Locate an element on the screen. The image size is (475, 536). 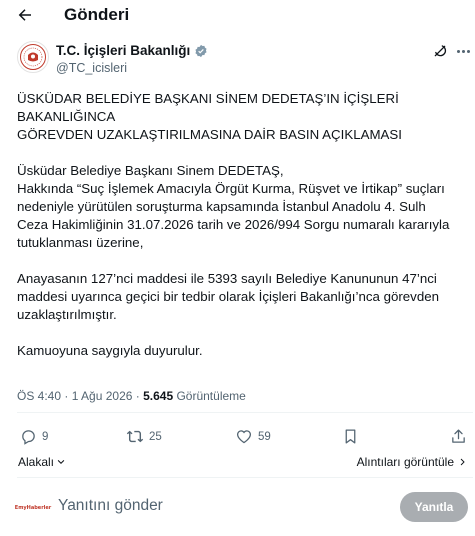
sort-label: Alakalı is located at coordinates (36, 462).